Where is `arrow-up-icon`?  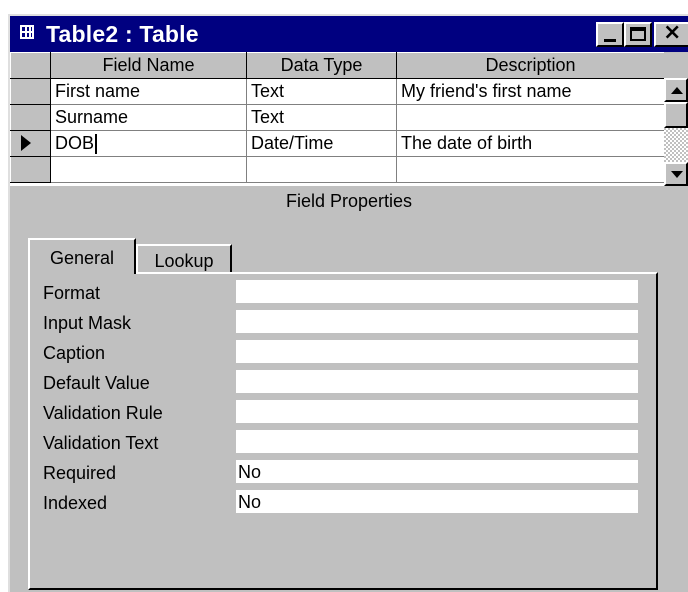
arrow-up-icon is located at coordinates (677, 90).